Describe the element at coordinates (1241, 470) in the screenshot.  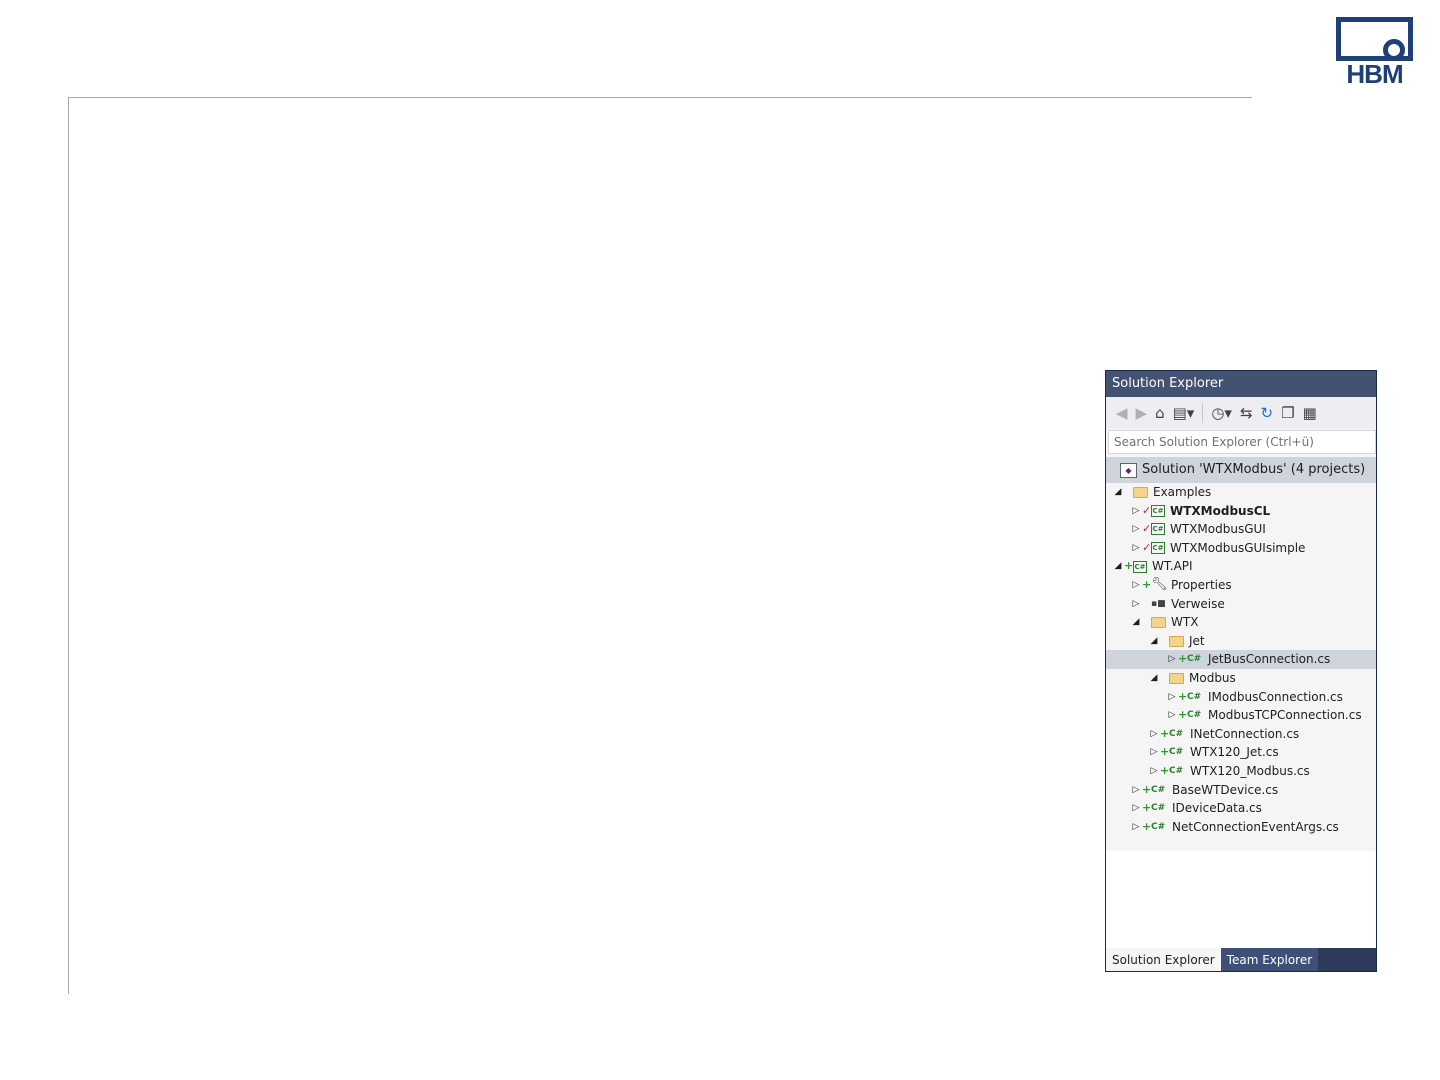
I see `solution-node: ◆ Solution 'WTXModbus' (4 projects)` at that location.